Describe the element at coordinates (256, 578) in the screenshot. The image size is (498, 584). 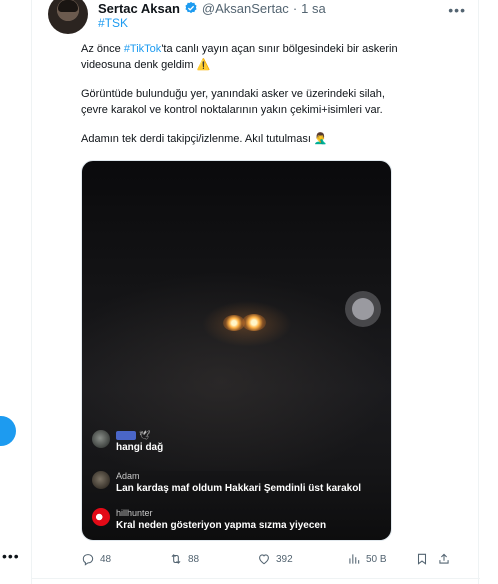
I see `divider` at that location.